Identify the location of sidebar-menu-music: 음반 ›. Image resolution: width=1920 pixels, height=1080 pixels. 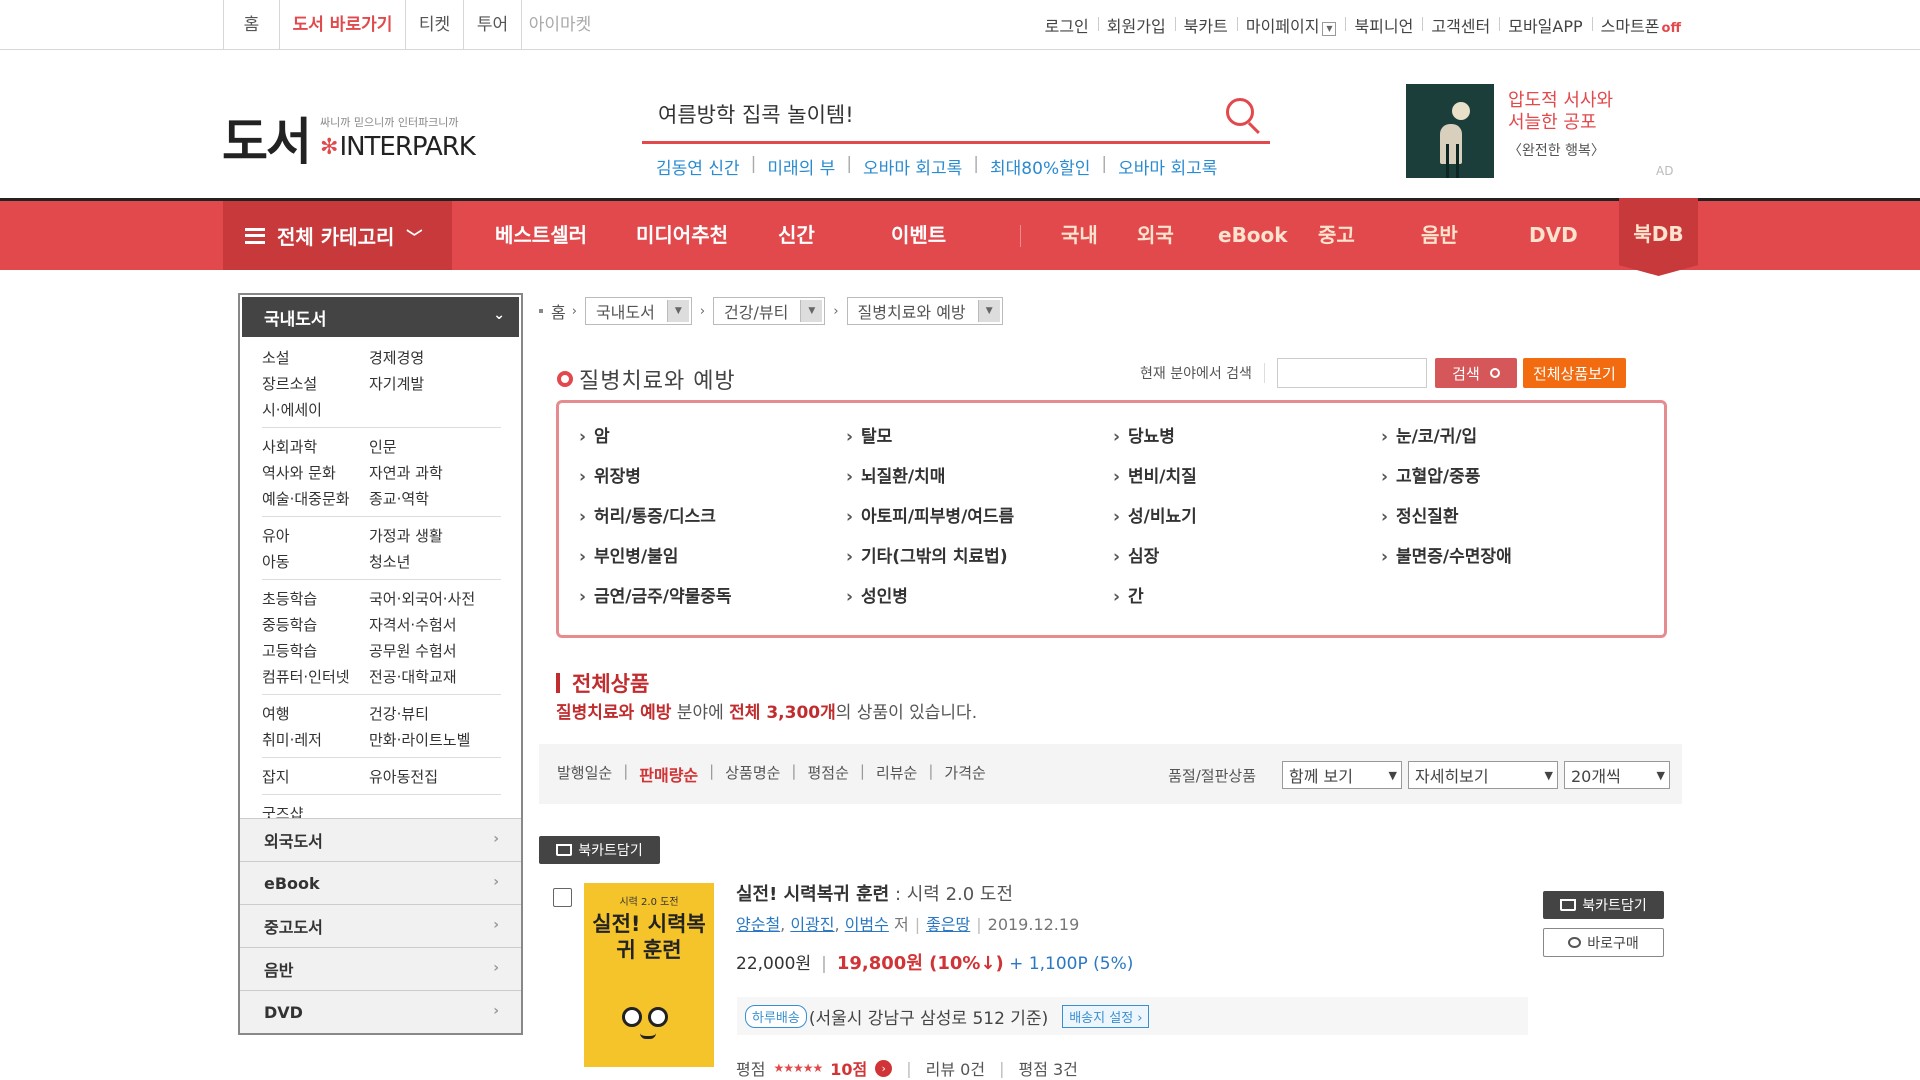
(380, 968).